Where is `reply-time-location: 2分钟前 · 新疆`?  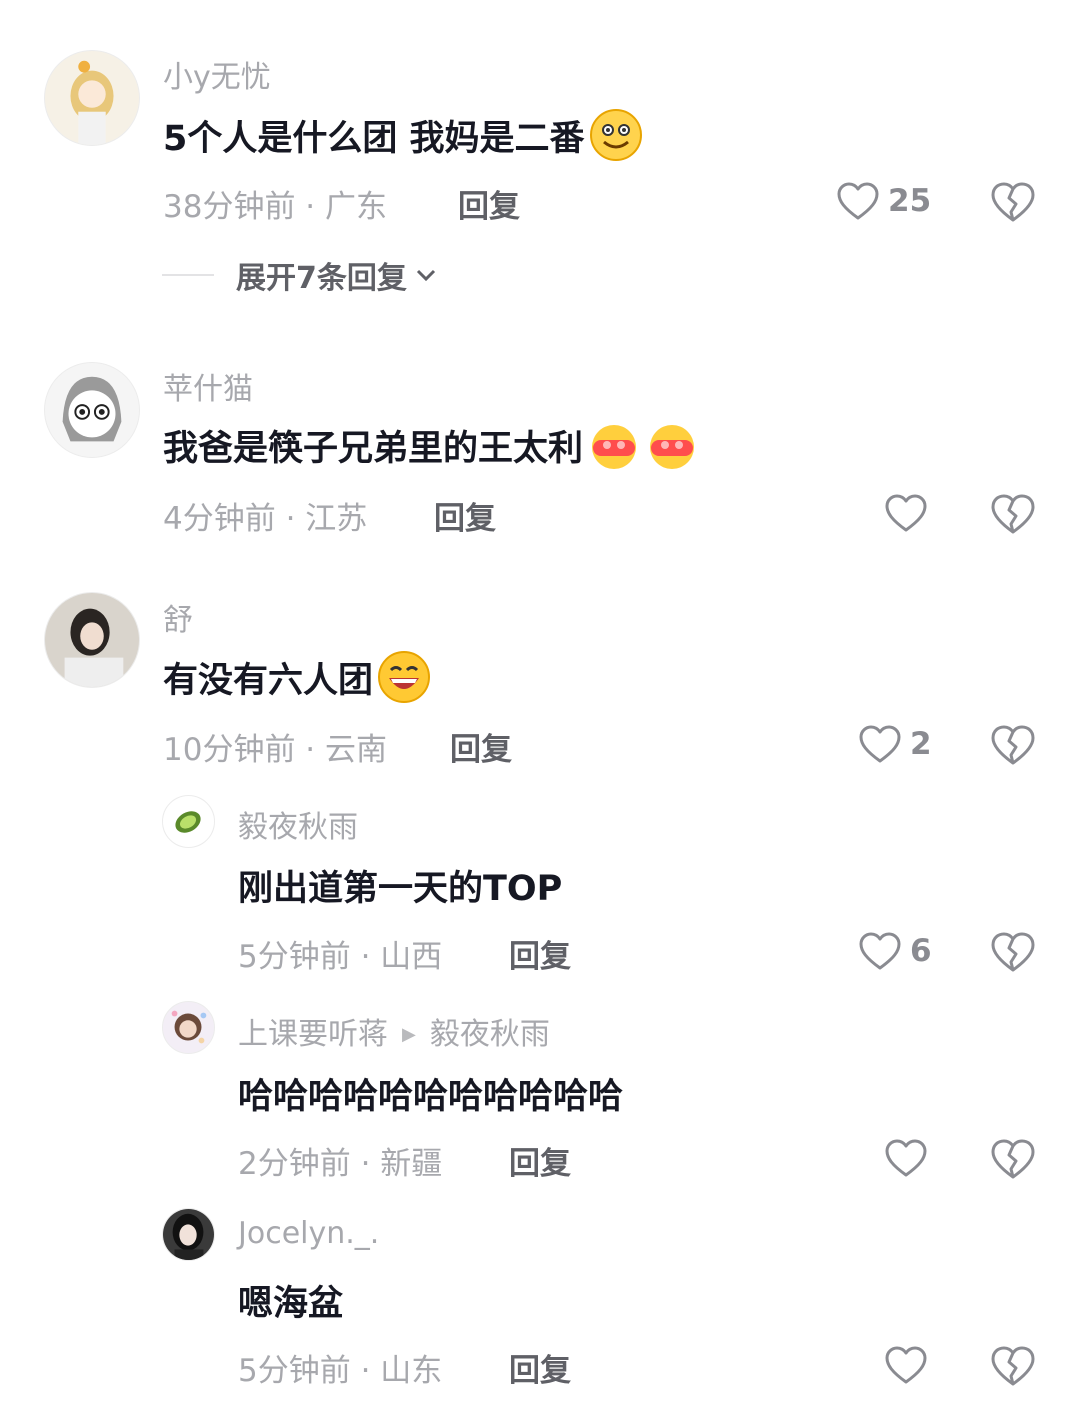 reply-time-location: 2分钟前 · 新疆 is located at coordinates (340, 1164).